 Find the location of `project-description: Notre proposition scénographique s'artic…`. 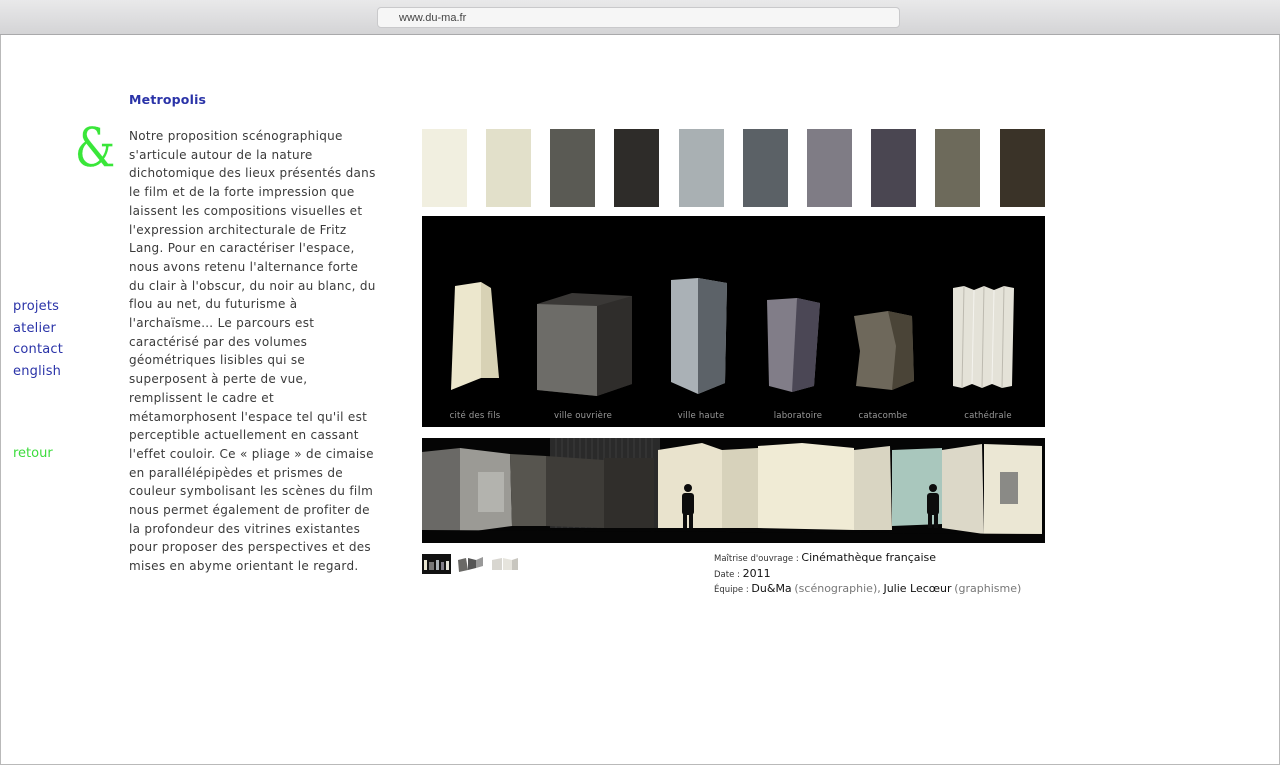

project-description: Notre proposition scénographique s'artic… is located at coordinates (252, 351).